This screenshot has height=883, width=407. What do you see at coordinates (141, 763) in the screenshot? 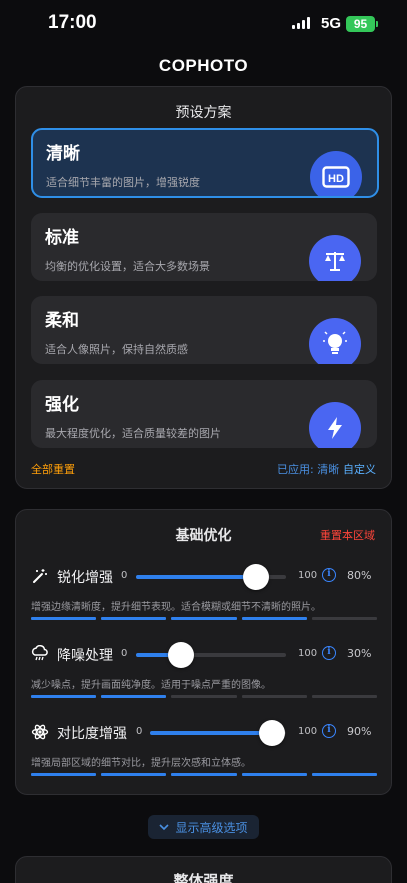
I see `slider-desc: 增强局部区域的细节对比，提升层次感和立体感。` at bounding box center [141, 763].